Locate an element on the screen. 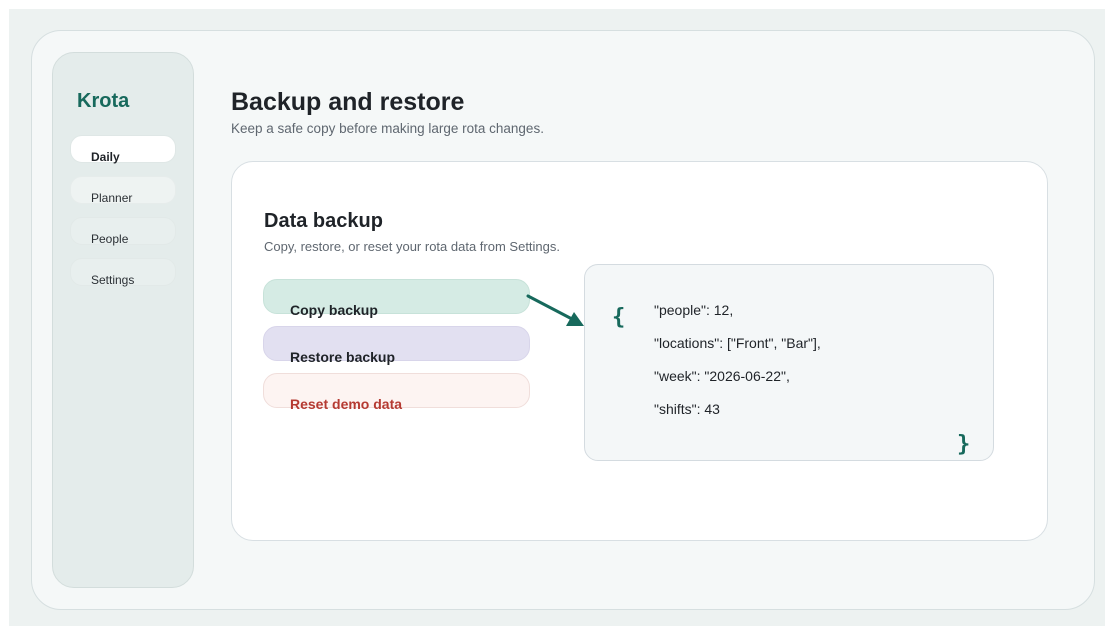  restore-backup-button: Restore backup is located at coordinates (396, 345).